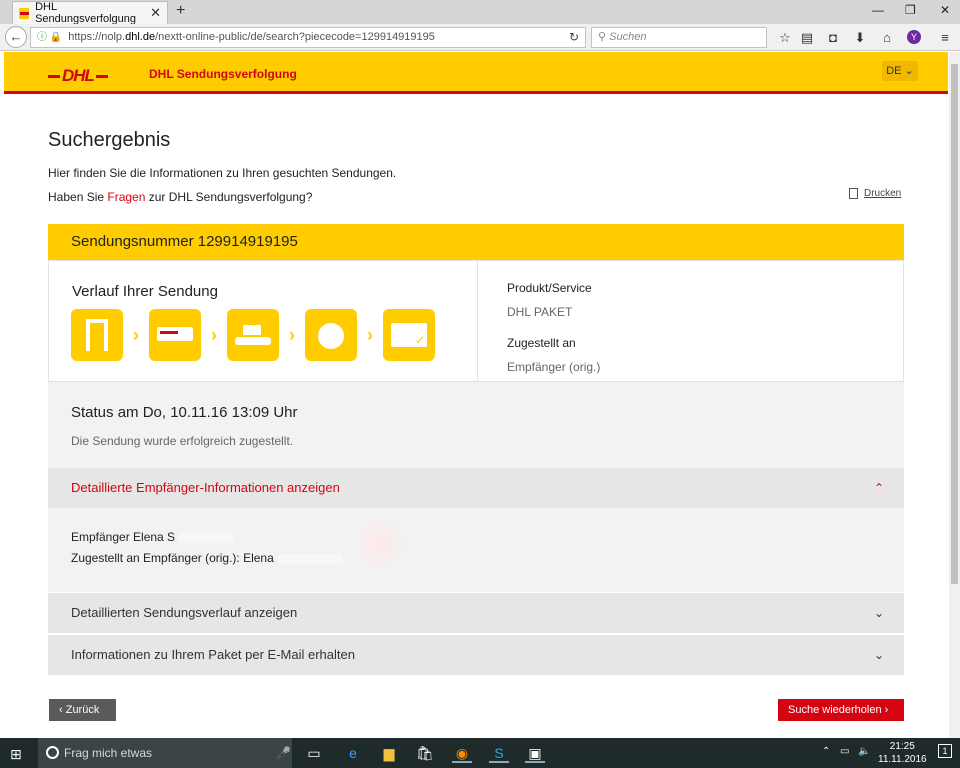 This screenshot has height=768, width=960. I want to click on faq-suffix: zur DHL Sendungsverfolgung?, so click(229, 197).